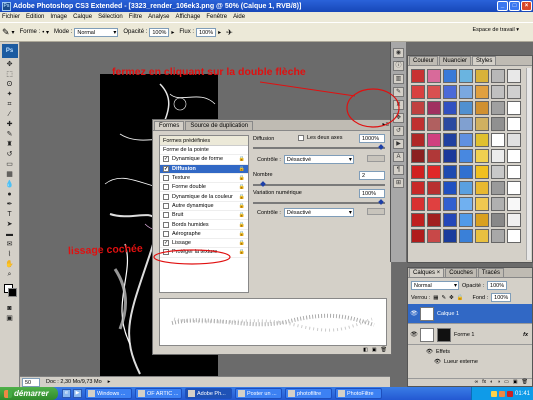  I want to click on formes-predefinies-item: Formes prédéfinies, so click(204, 141).